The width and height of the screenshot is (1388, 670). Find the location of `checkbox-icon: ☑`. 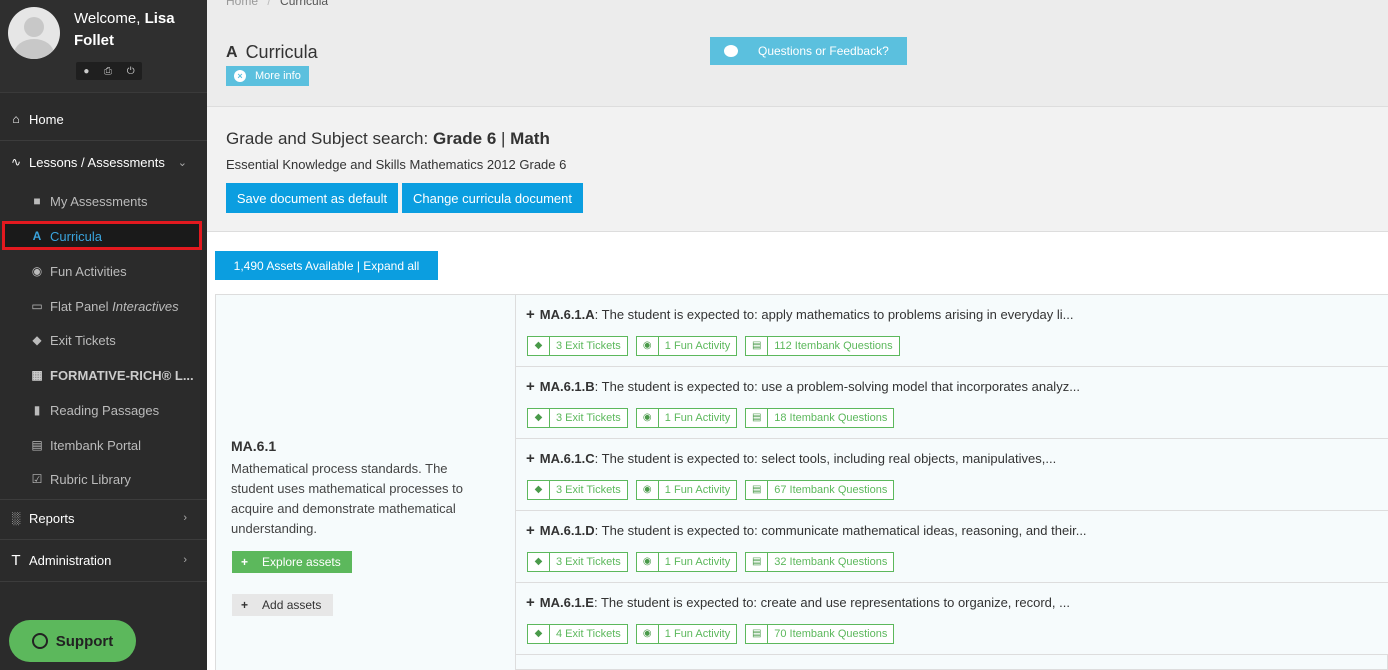

checkbox-icon: ☑ is located at coordinates (37, 479).